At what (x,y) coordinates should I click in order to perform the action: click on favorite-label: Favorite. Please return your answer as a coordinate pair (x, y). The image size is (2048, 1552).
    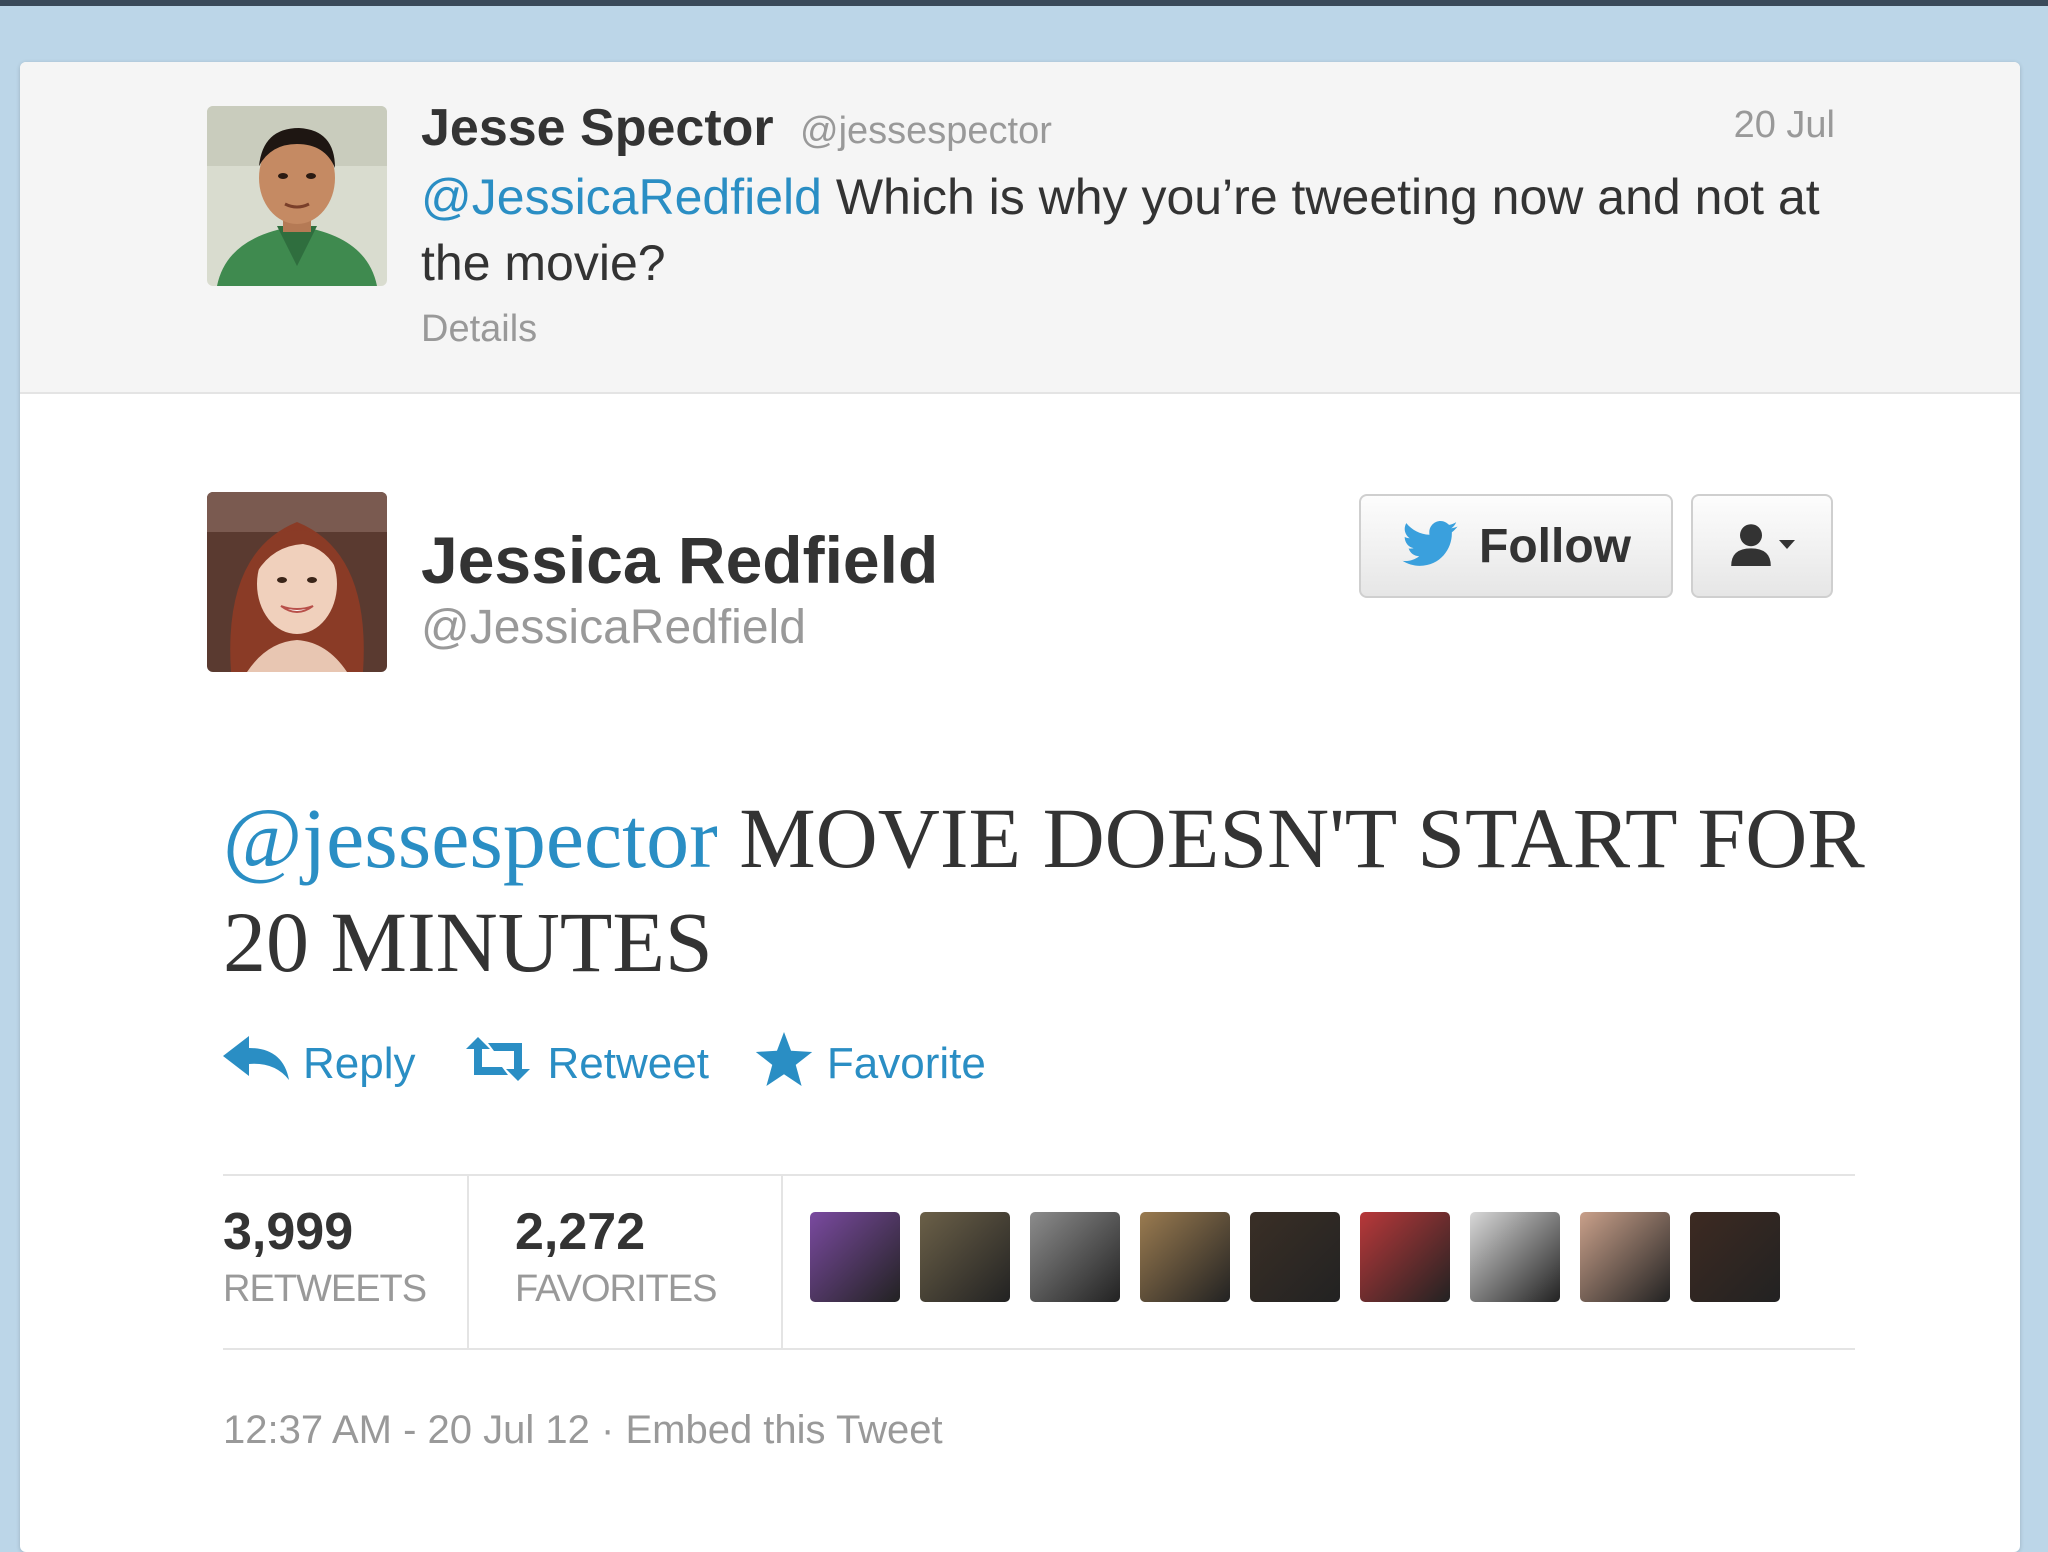
    Looking at the image, I should click on (906, 1063).